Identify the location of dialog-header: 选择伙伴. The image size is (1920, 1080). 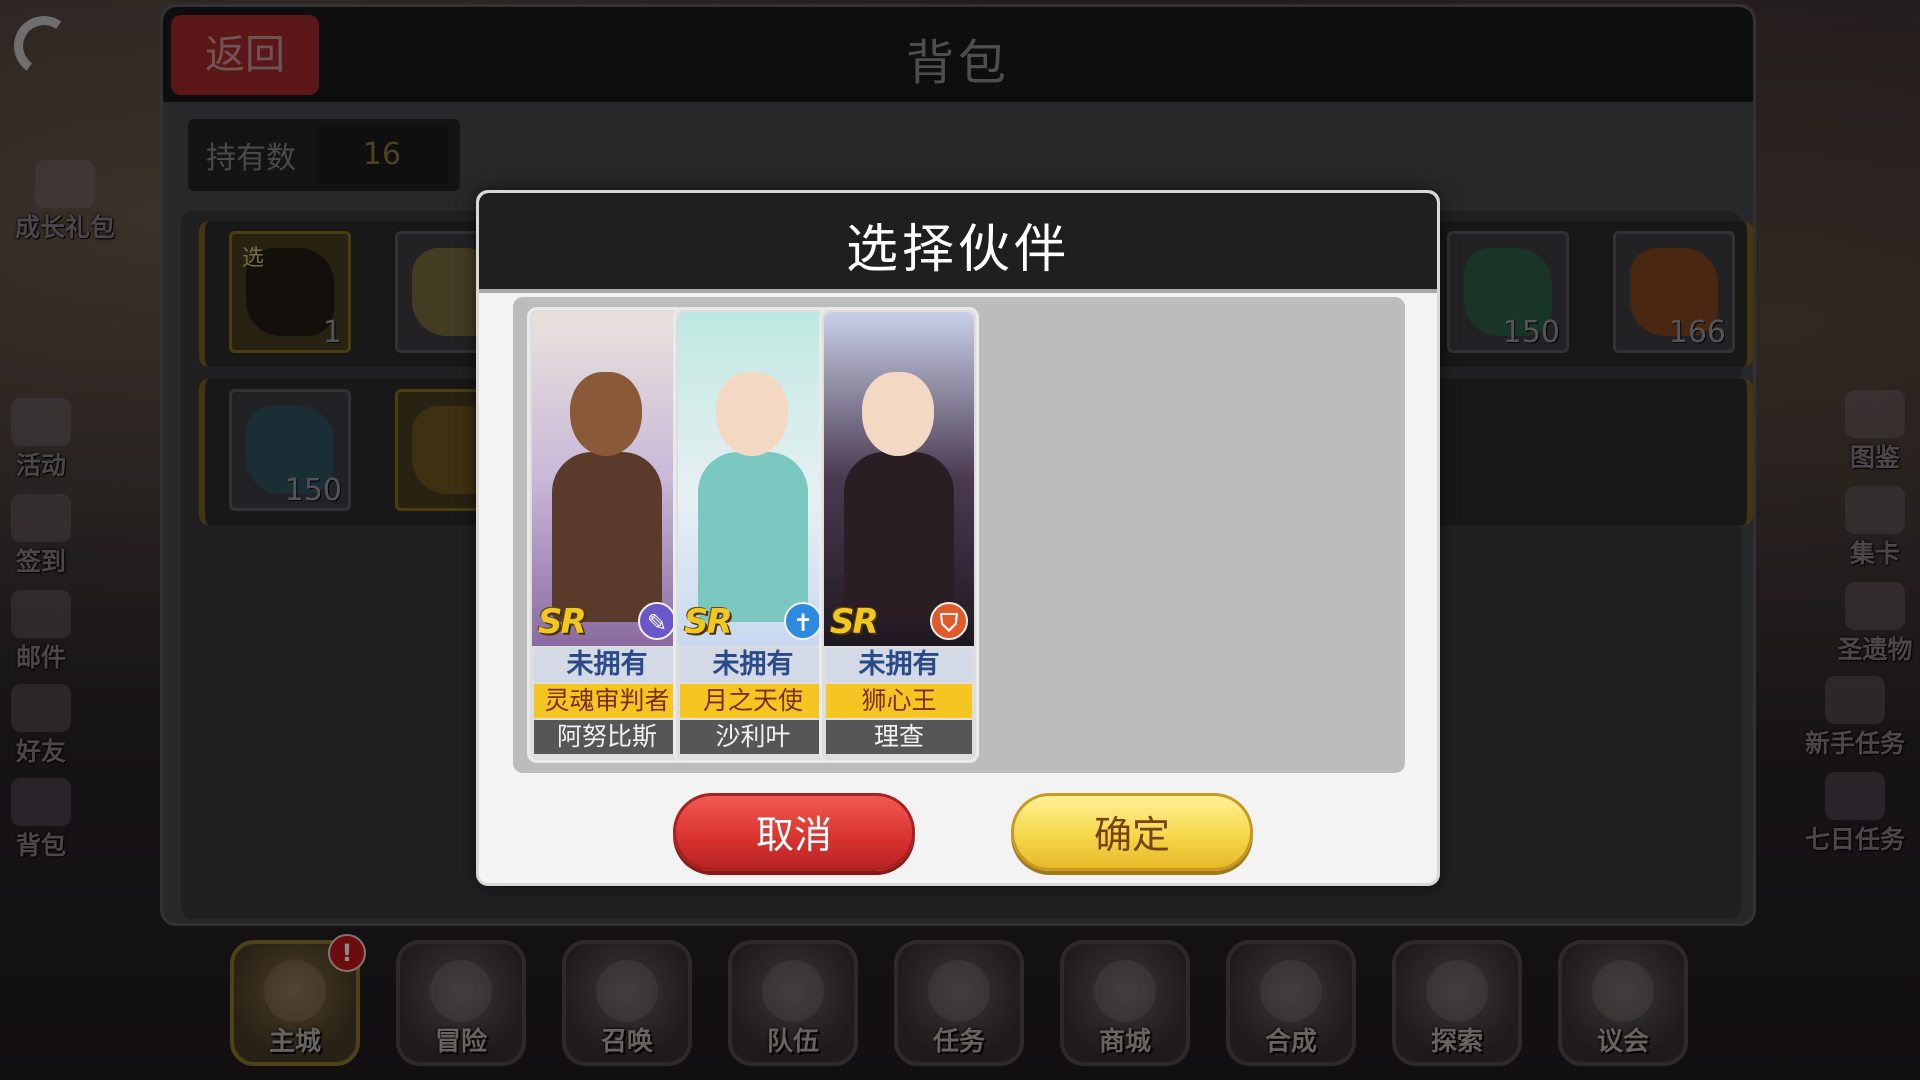
(958, 243).